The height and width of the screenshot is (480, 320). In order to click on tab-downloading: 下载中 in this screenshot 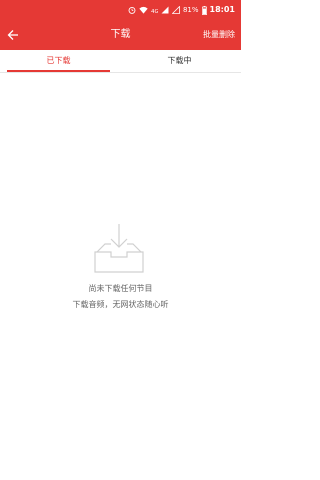, I will do `click(179, 61)`.